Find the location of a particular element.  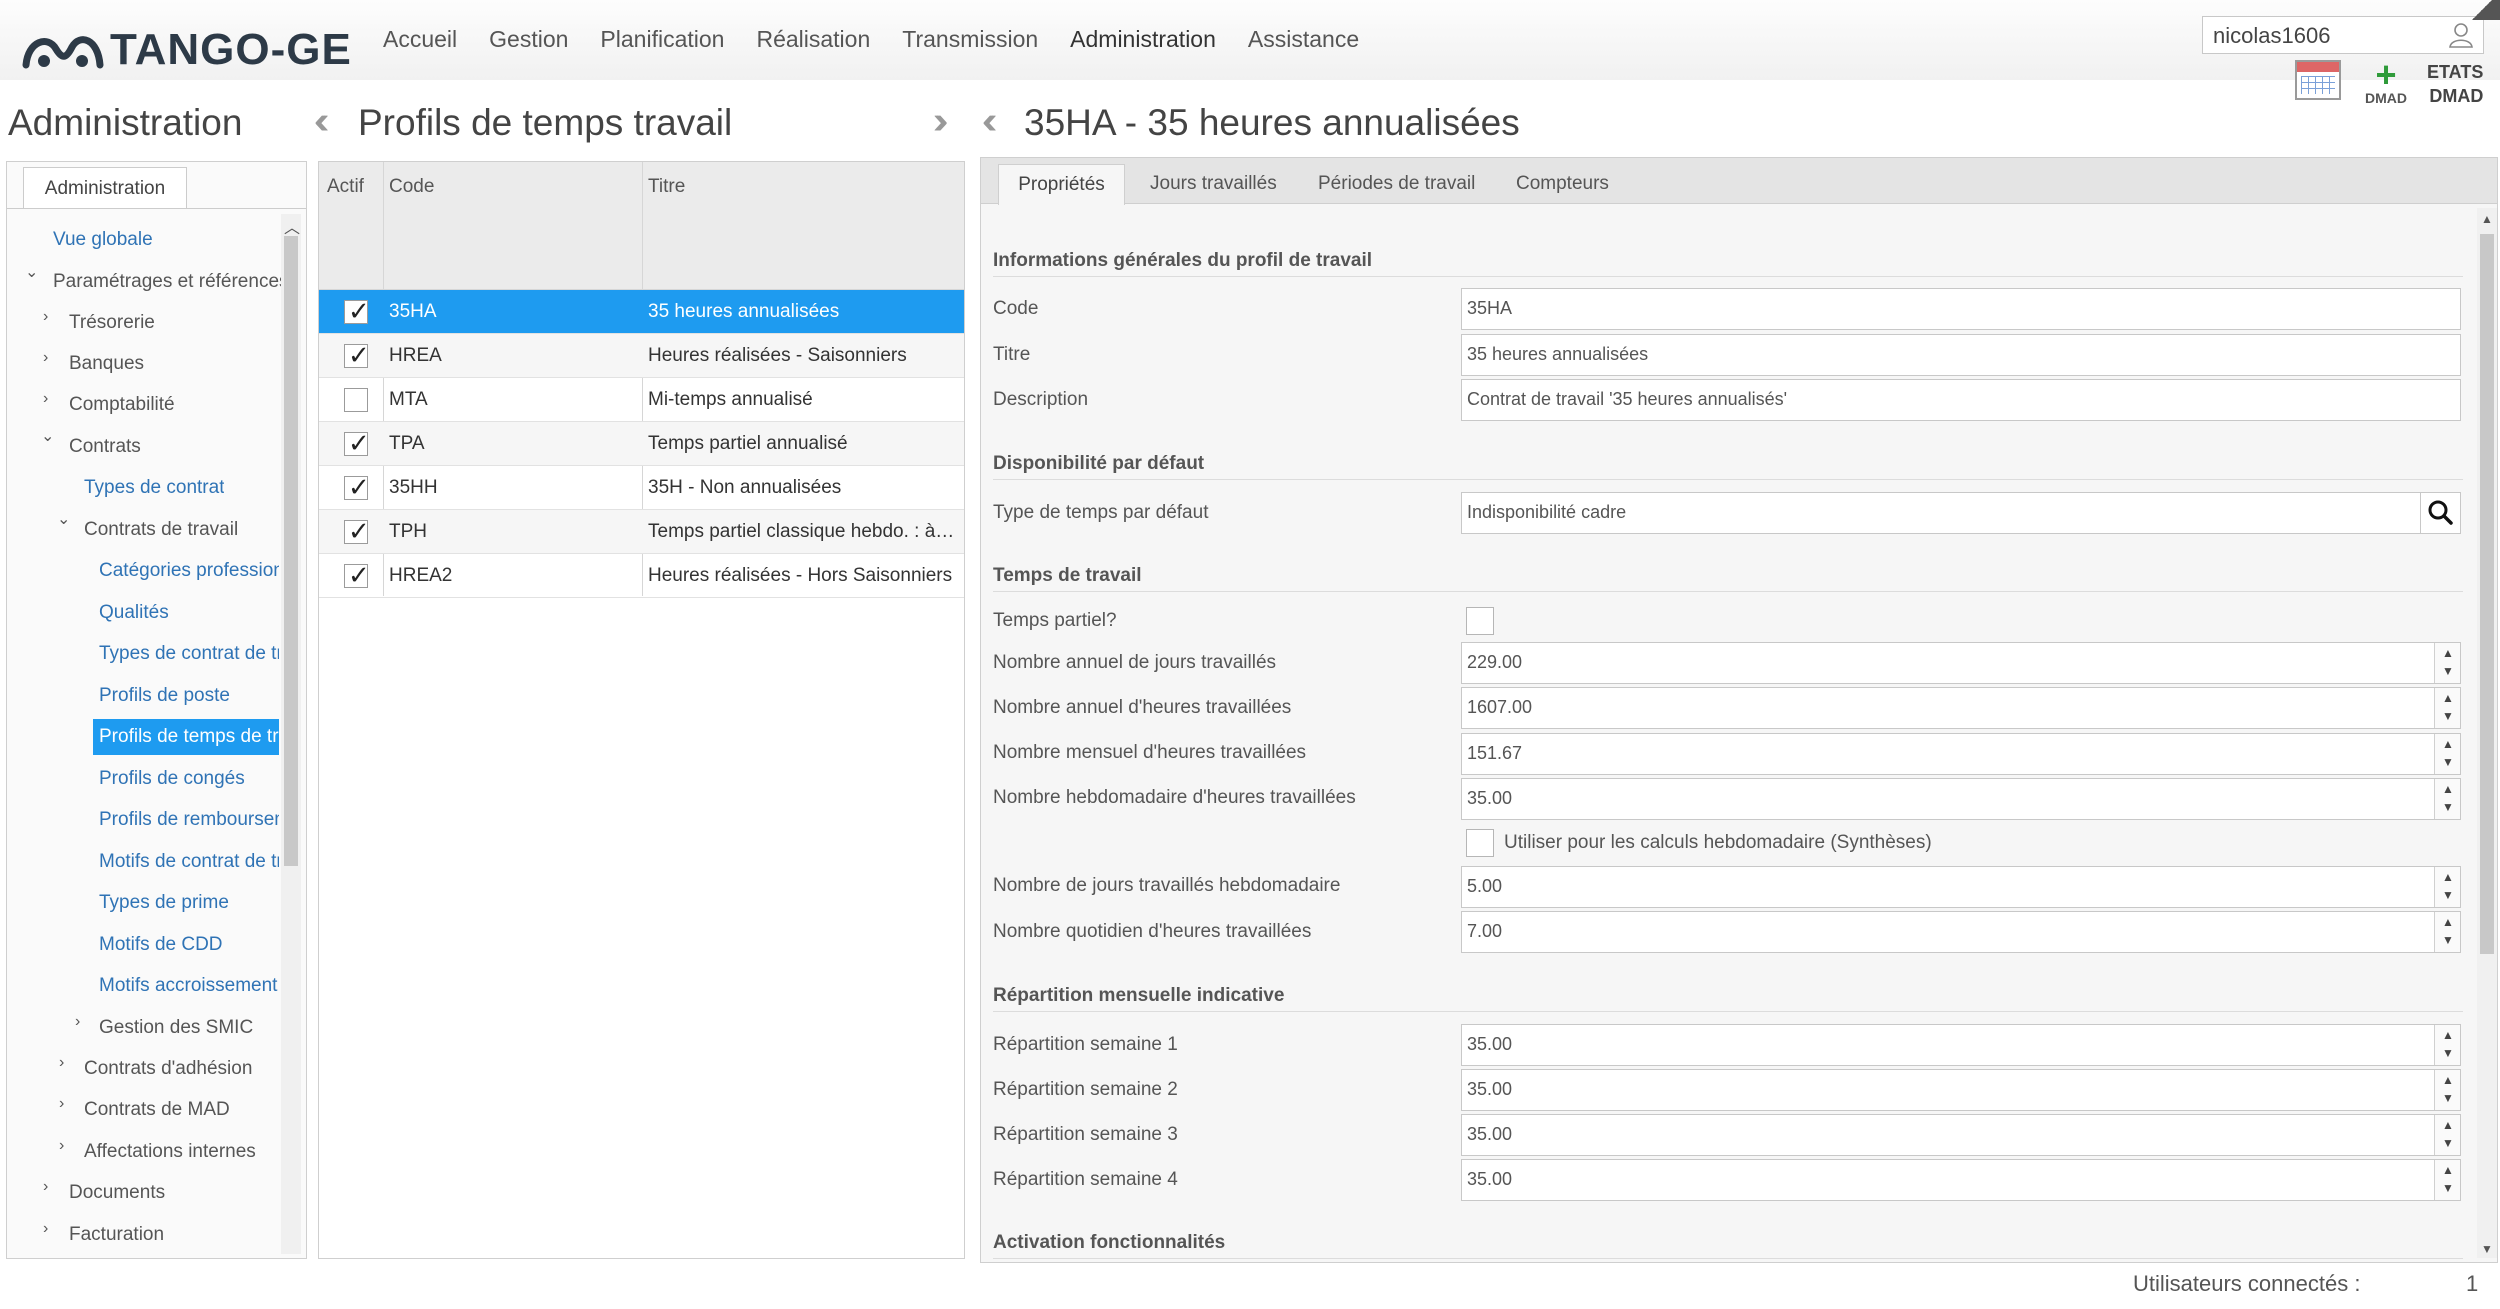

user-menu: nicolas1606 is located at coordinates (2343, 35).